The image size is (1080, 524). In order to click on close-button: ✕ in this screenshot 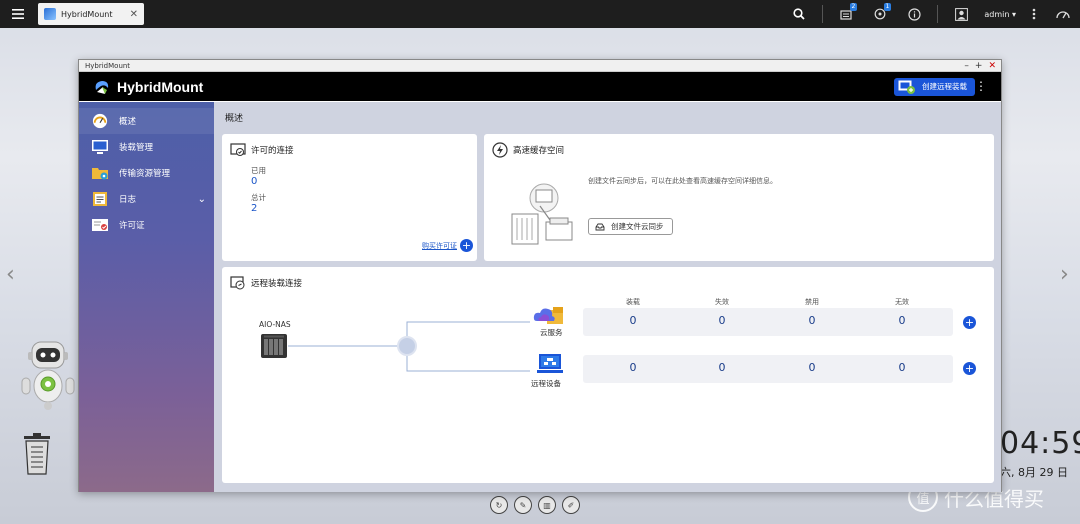, I will do `click(992, 66)`.